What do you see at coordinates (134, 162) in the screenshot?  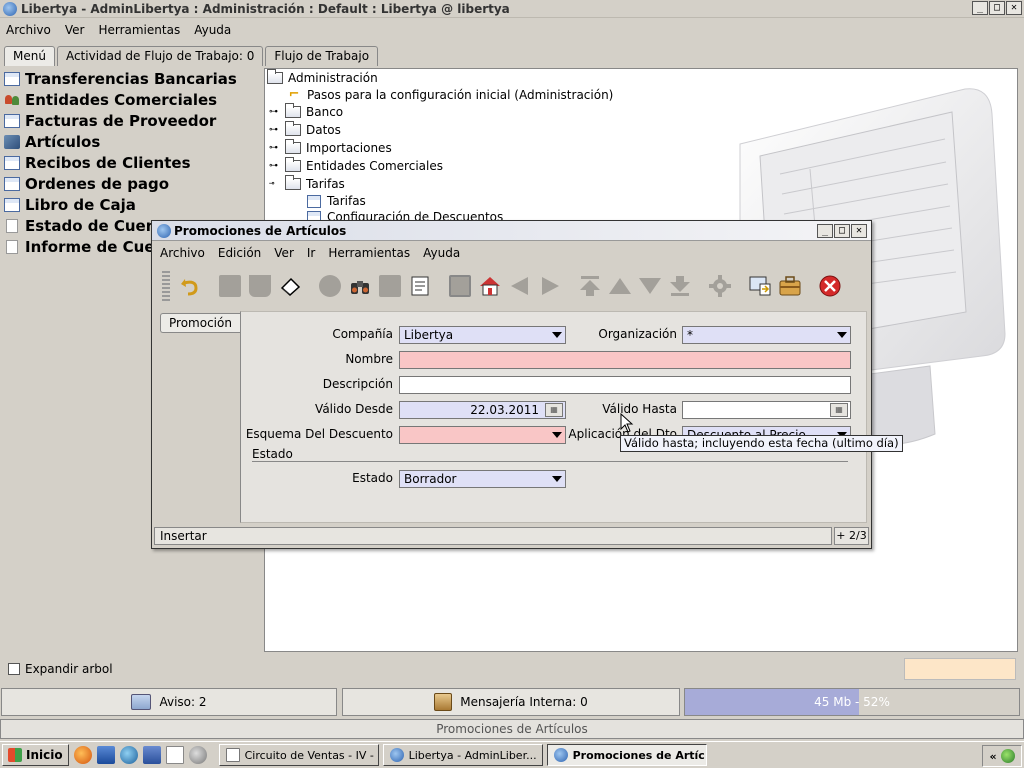 I see `menu-item-recibos: Recibos de Clientes` at bounding box center [134, 162].